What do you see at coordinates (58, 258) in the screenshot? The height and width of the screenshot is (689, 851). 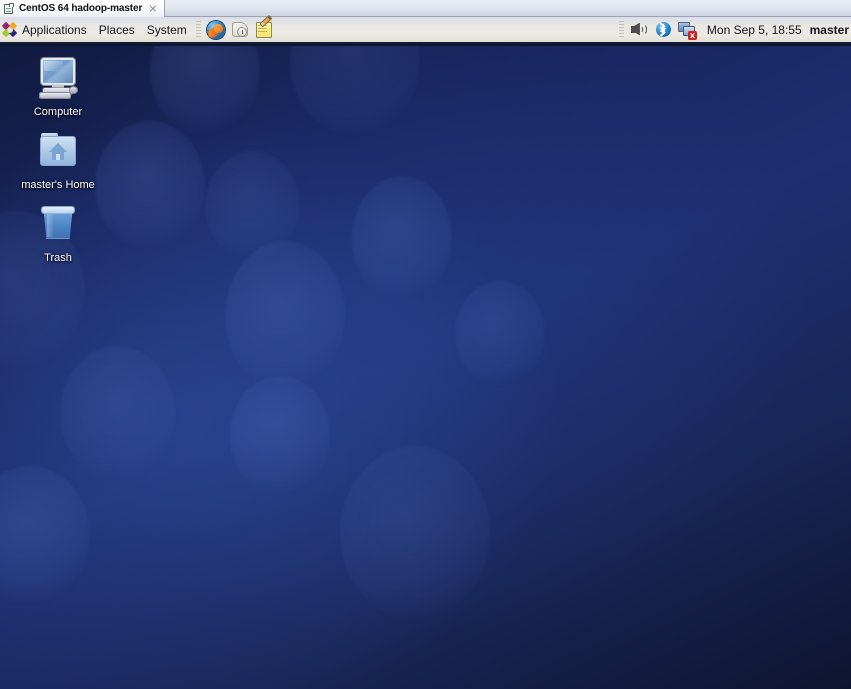 I see `trash-desktop-icon-label: Trash` at bounding box center [58, 258].